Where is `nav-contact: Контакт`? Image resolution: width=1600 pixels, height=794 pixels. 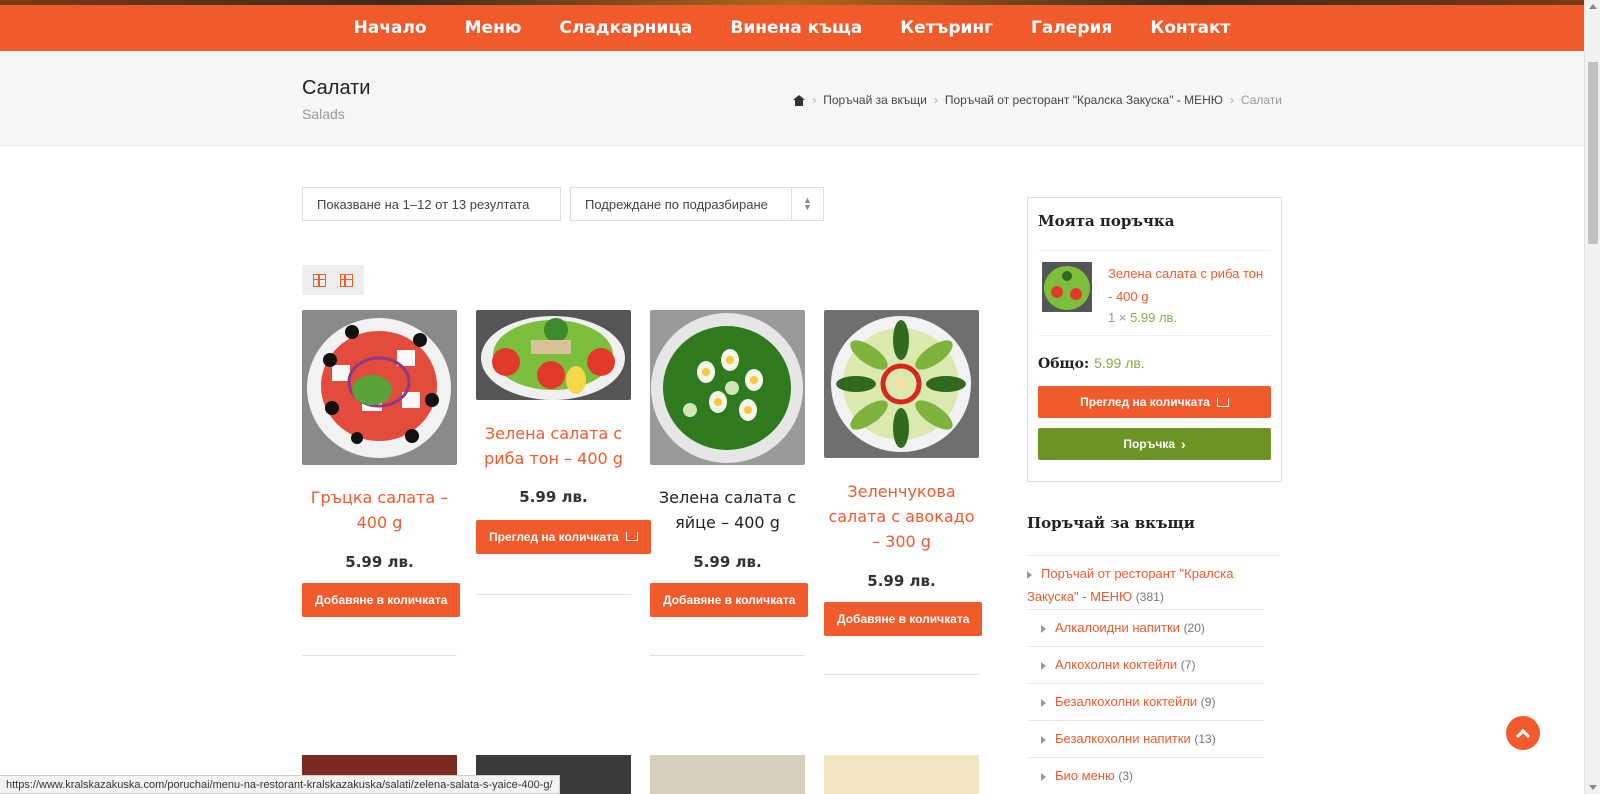
nav-contact: Контакт is located at coordinates (1190, 28).